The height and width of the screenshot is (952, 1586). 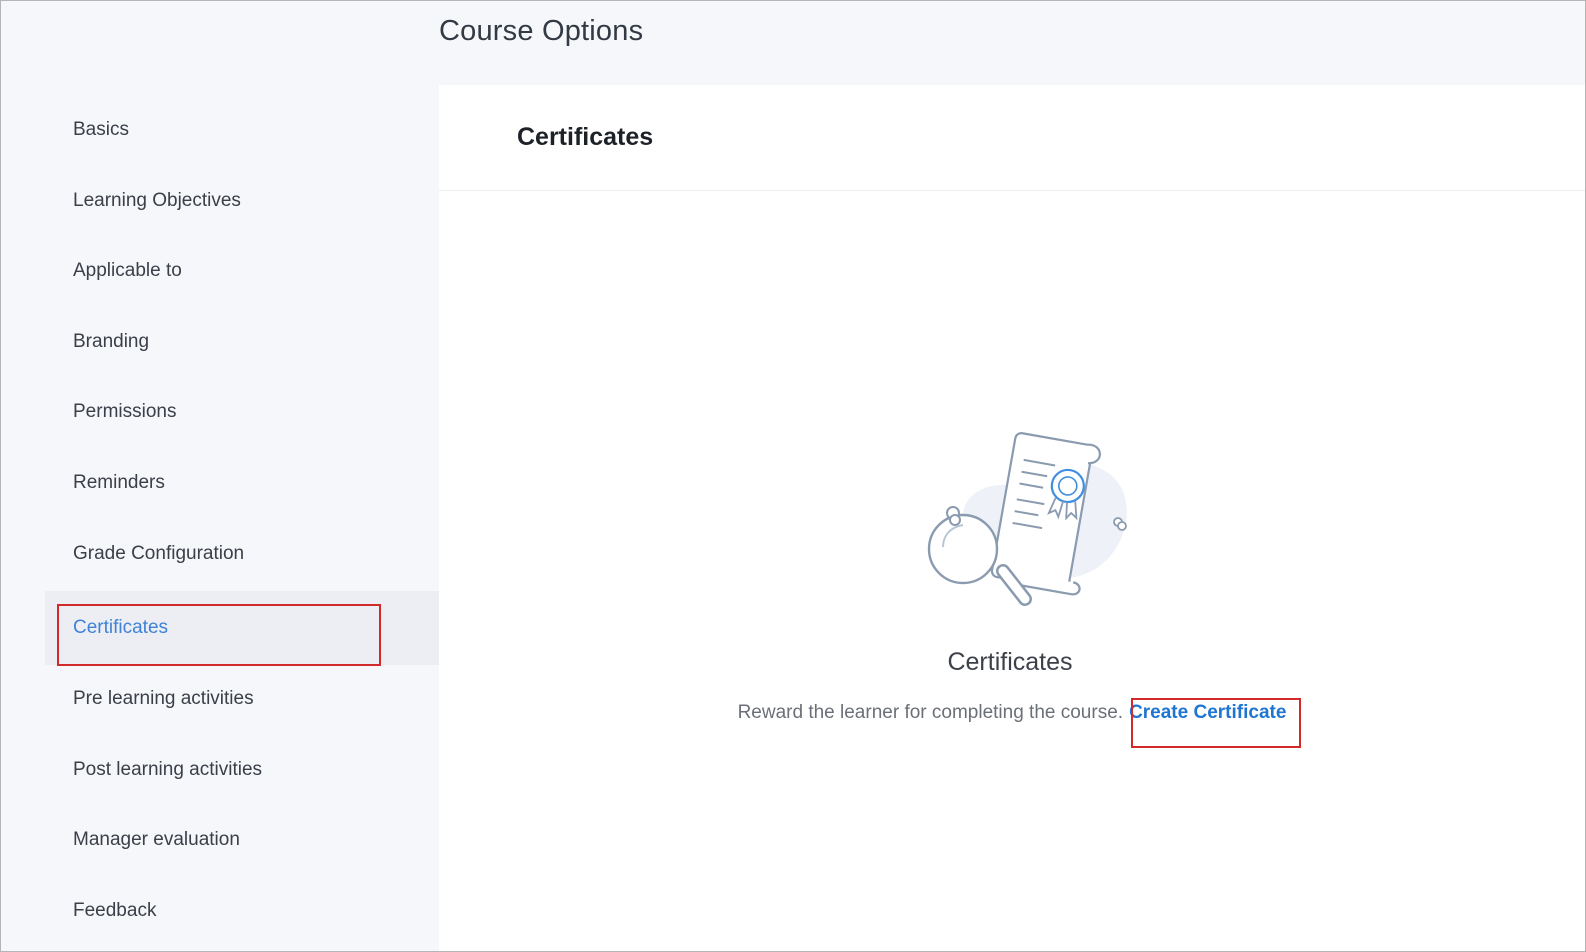 I want to click on section-title: Certificates, so click(x=585, y=137).